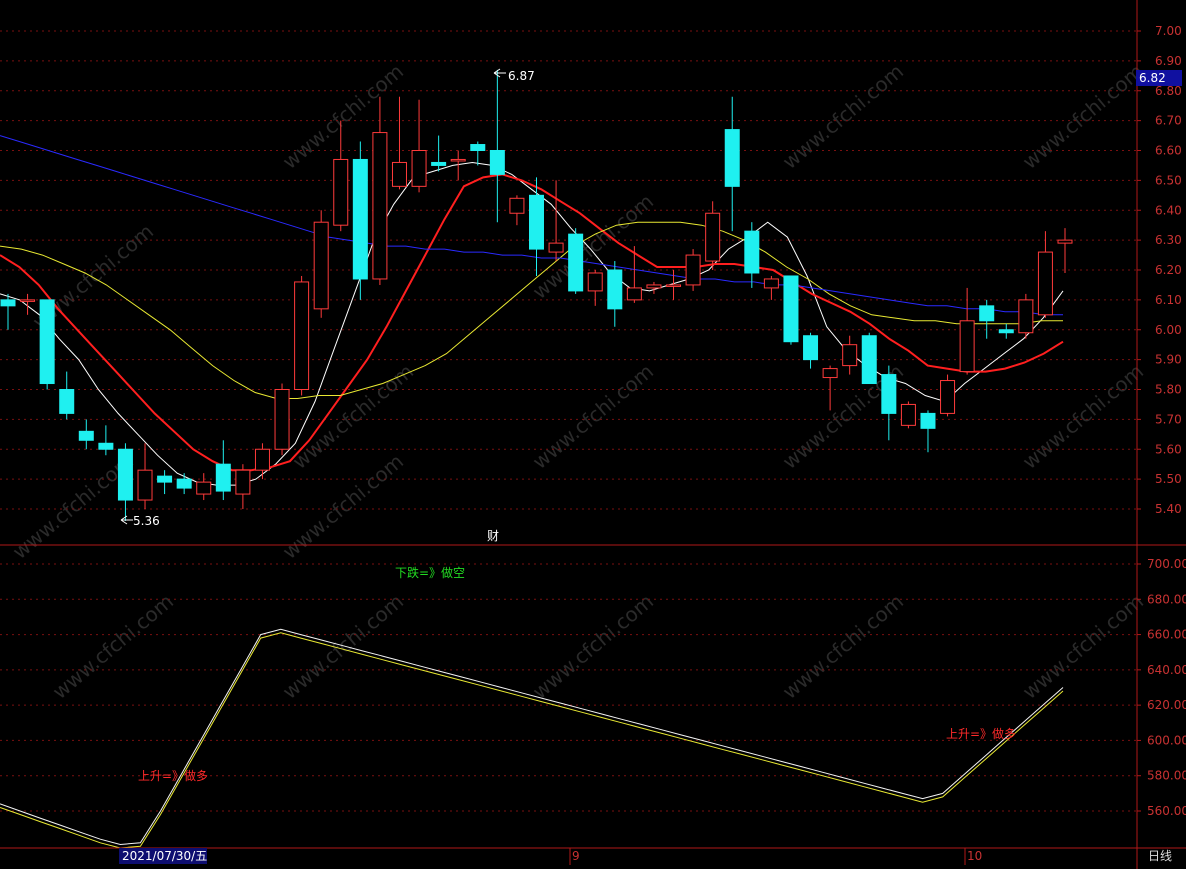 The height and width of the screenshot is (869, 1186). Describe the element at coordinates (1168, 121) in the screenshot. I see `price-tick-label: 6.70` at that location.